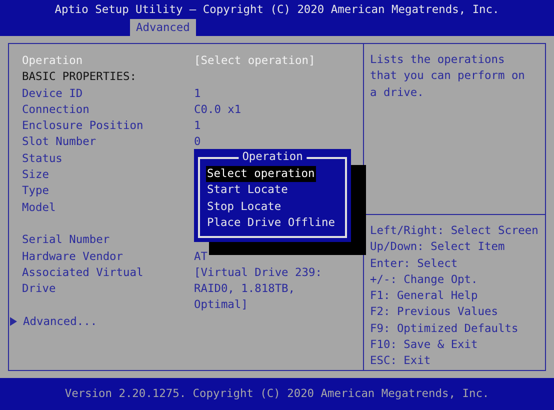 The width and height of the screenshot is (554, 410). Describe the element at coordinates (261, 174) in the screenshot. I see `popup-option: Select operation` at that location.